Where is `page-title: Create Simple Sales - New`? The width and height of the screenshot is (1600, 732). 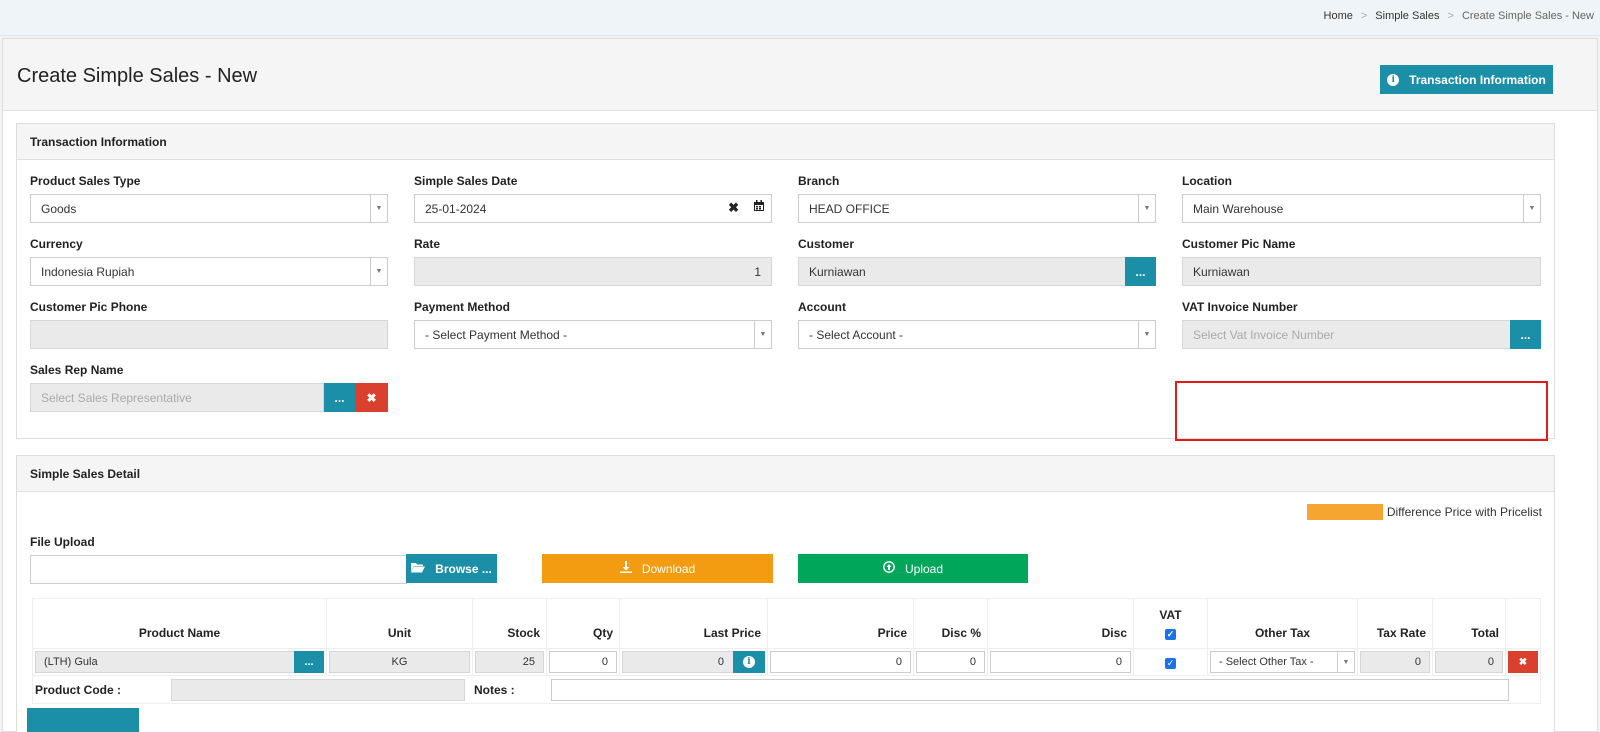
page-title: Create Simple Sales - New is located at coordinates (137, 76).